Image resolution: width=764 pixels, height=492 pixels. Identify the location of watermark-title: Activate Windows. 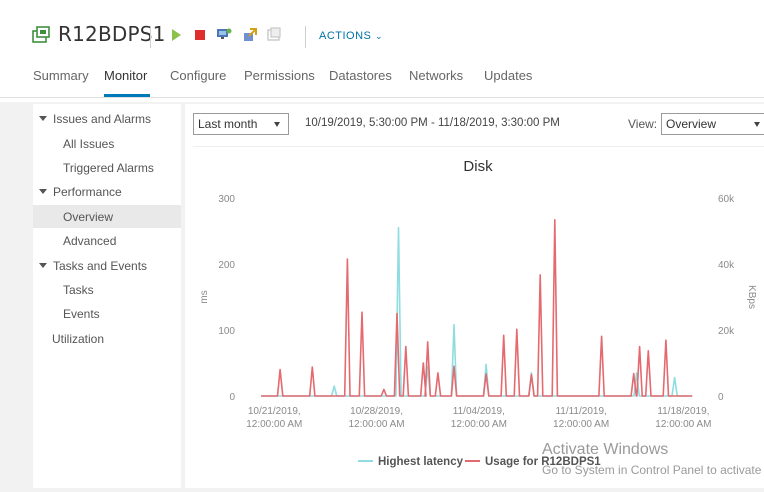
(605, 449).